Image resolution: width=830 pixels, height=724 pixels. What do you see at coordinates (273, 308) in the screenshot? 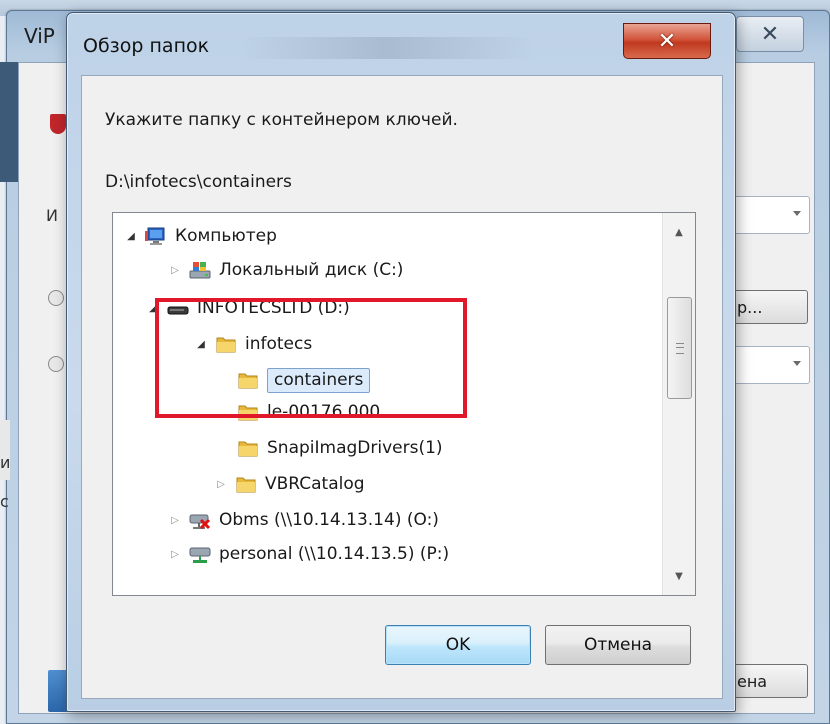
I see `tree-item-label: INFOTECSLTD (D:)` at bounding box center [273, 308].